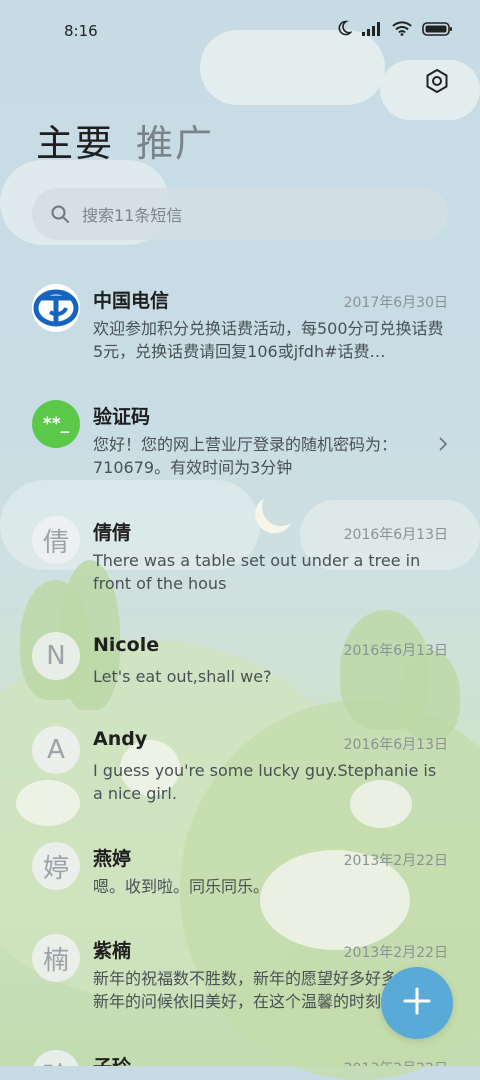 This screenshot has width=480, height=1080. I want to click on conversation-item: 婷 燕婷 2013年2月22日 嗯。收到啦。同乐同乐。, so click(240, 877).